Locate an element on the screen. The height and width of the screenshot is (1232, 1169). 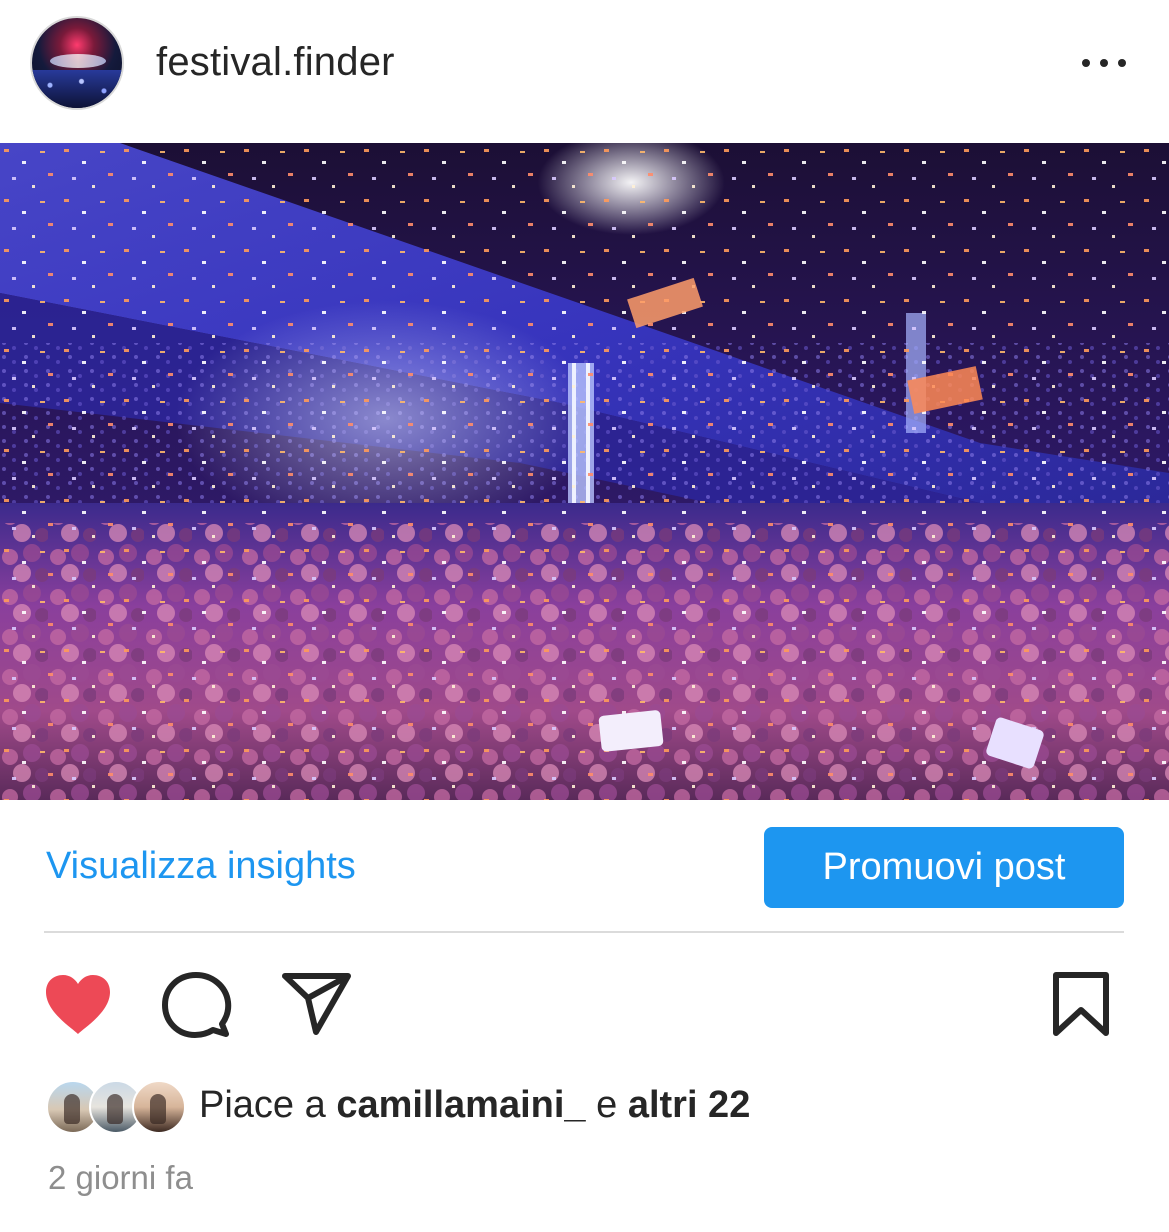
liked-by-user: camillamaini_ is located at coordinates (460, 1105).